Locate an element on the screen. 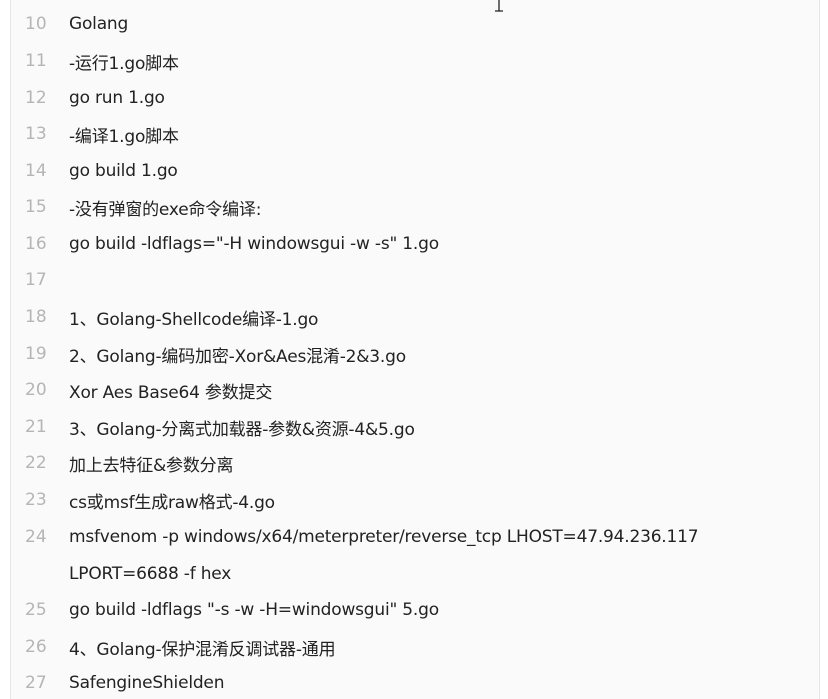 Image resolution: width=828 pixels, height=699 pixels. line-number: 14 is located at coordinates (36, 171).